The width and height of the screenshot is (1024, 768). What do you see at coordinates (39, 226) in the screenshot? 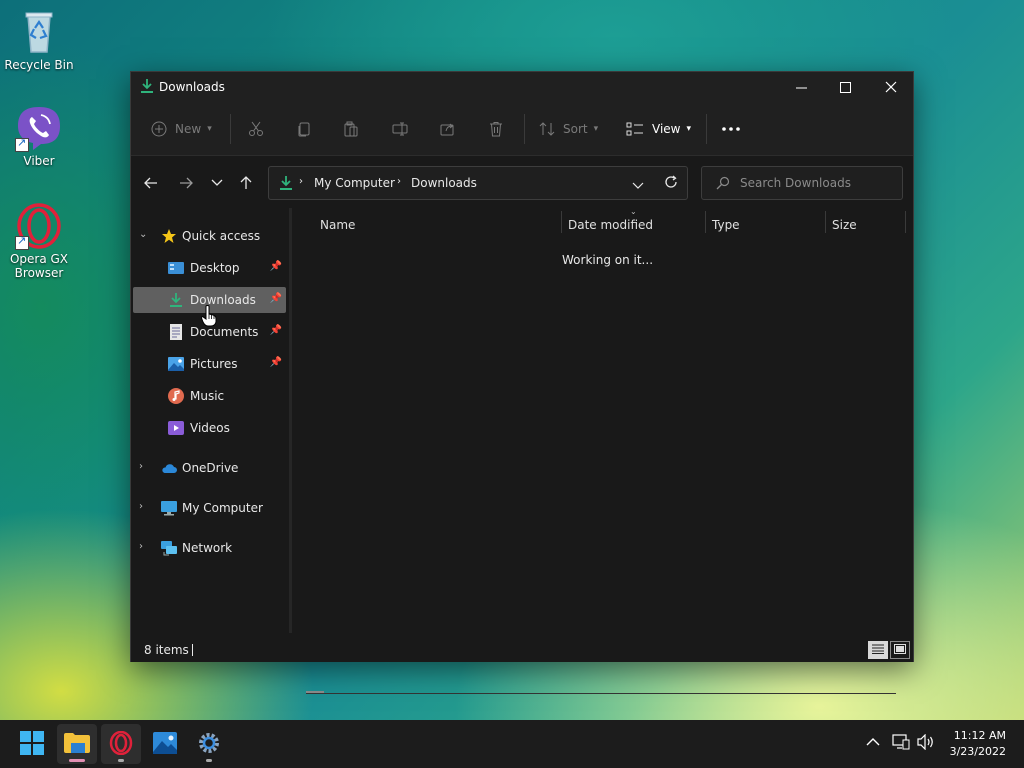
I see `opera-gx-icon` at bounding box center [39, 226].